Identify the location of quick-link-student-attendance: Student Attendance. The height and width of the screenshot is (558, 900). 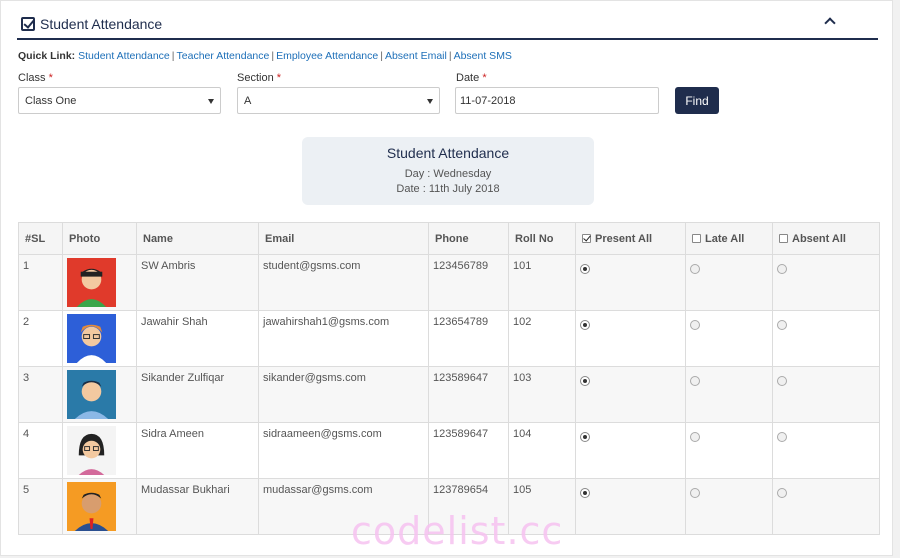
(124, 56).